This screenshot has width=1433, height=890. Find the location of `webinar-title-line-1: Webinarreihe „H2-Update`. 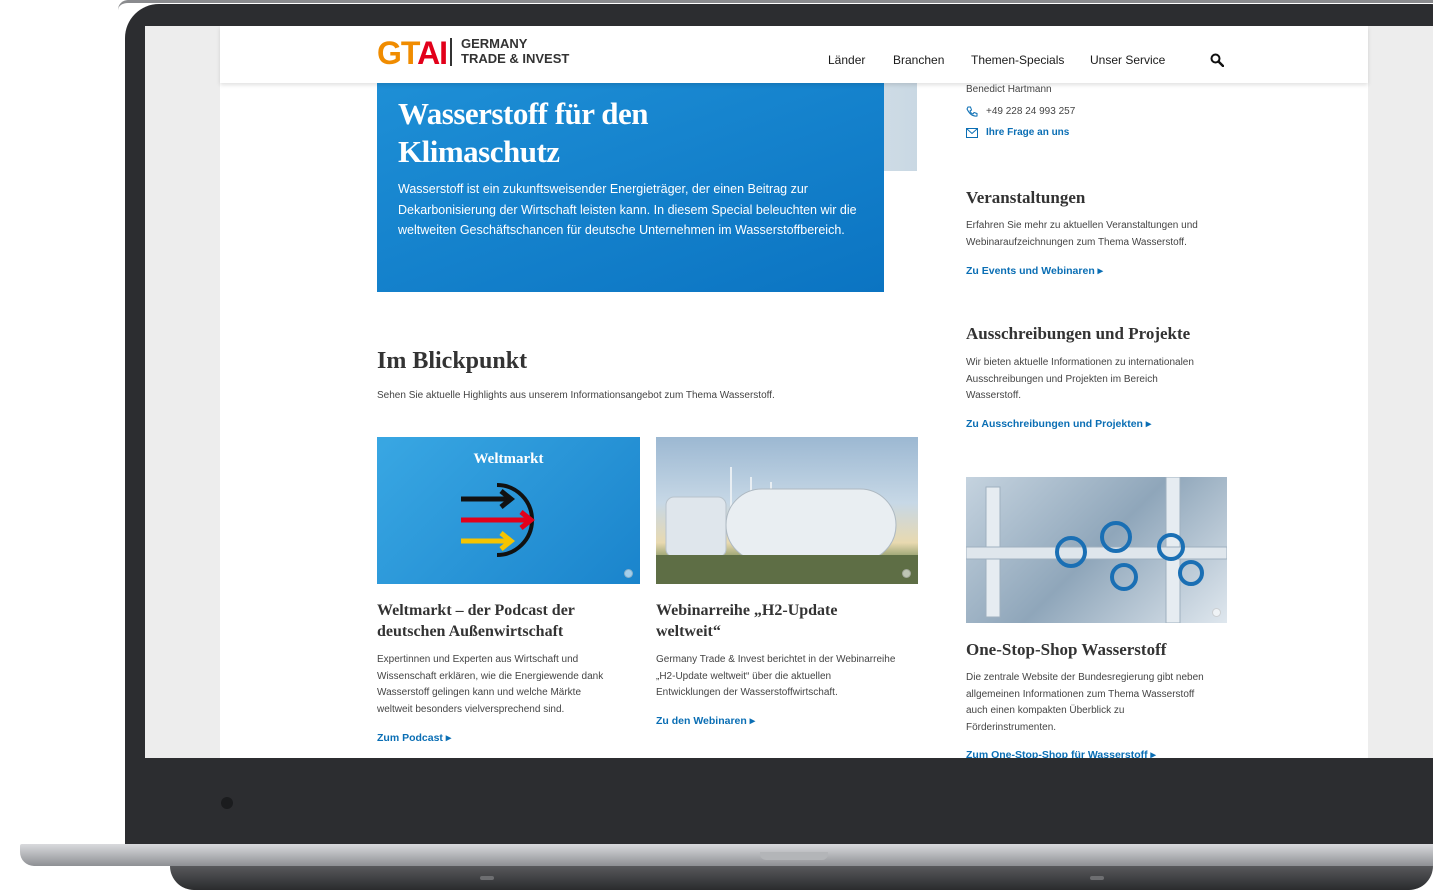

webinar-title-line-1: Webinarreihe „H2-Update is located at coordinates (747, 610).